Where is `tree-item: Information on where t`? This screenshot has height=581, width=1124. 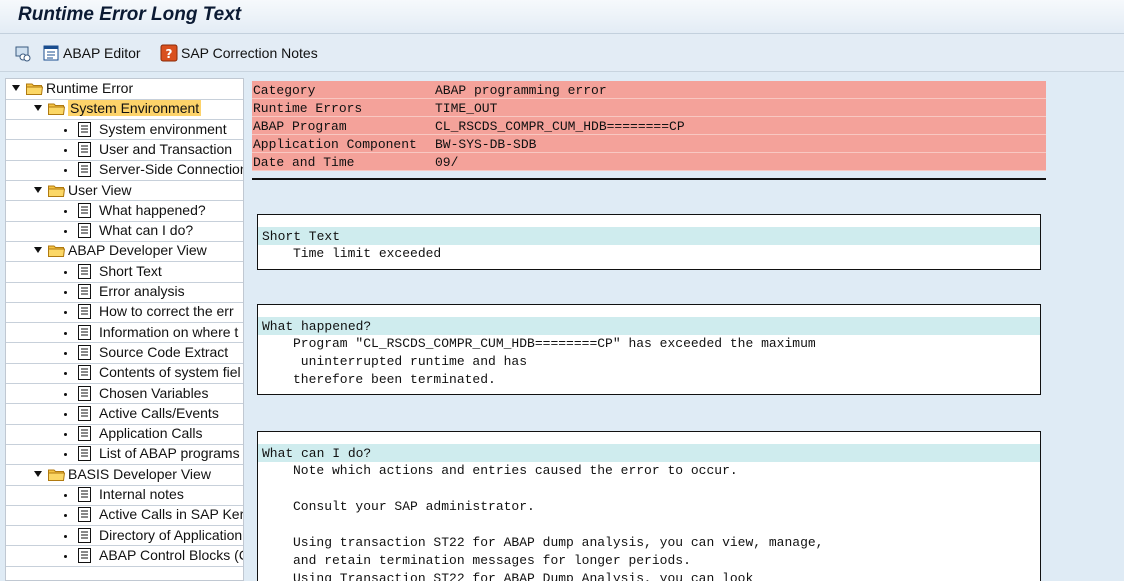
tree-item: Information on where t is located at coordinates (124, 333).